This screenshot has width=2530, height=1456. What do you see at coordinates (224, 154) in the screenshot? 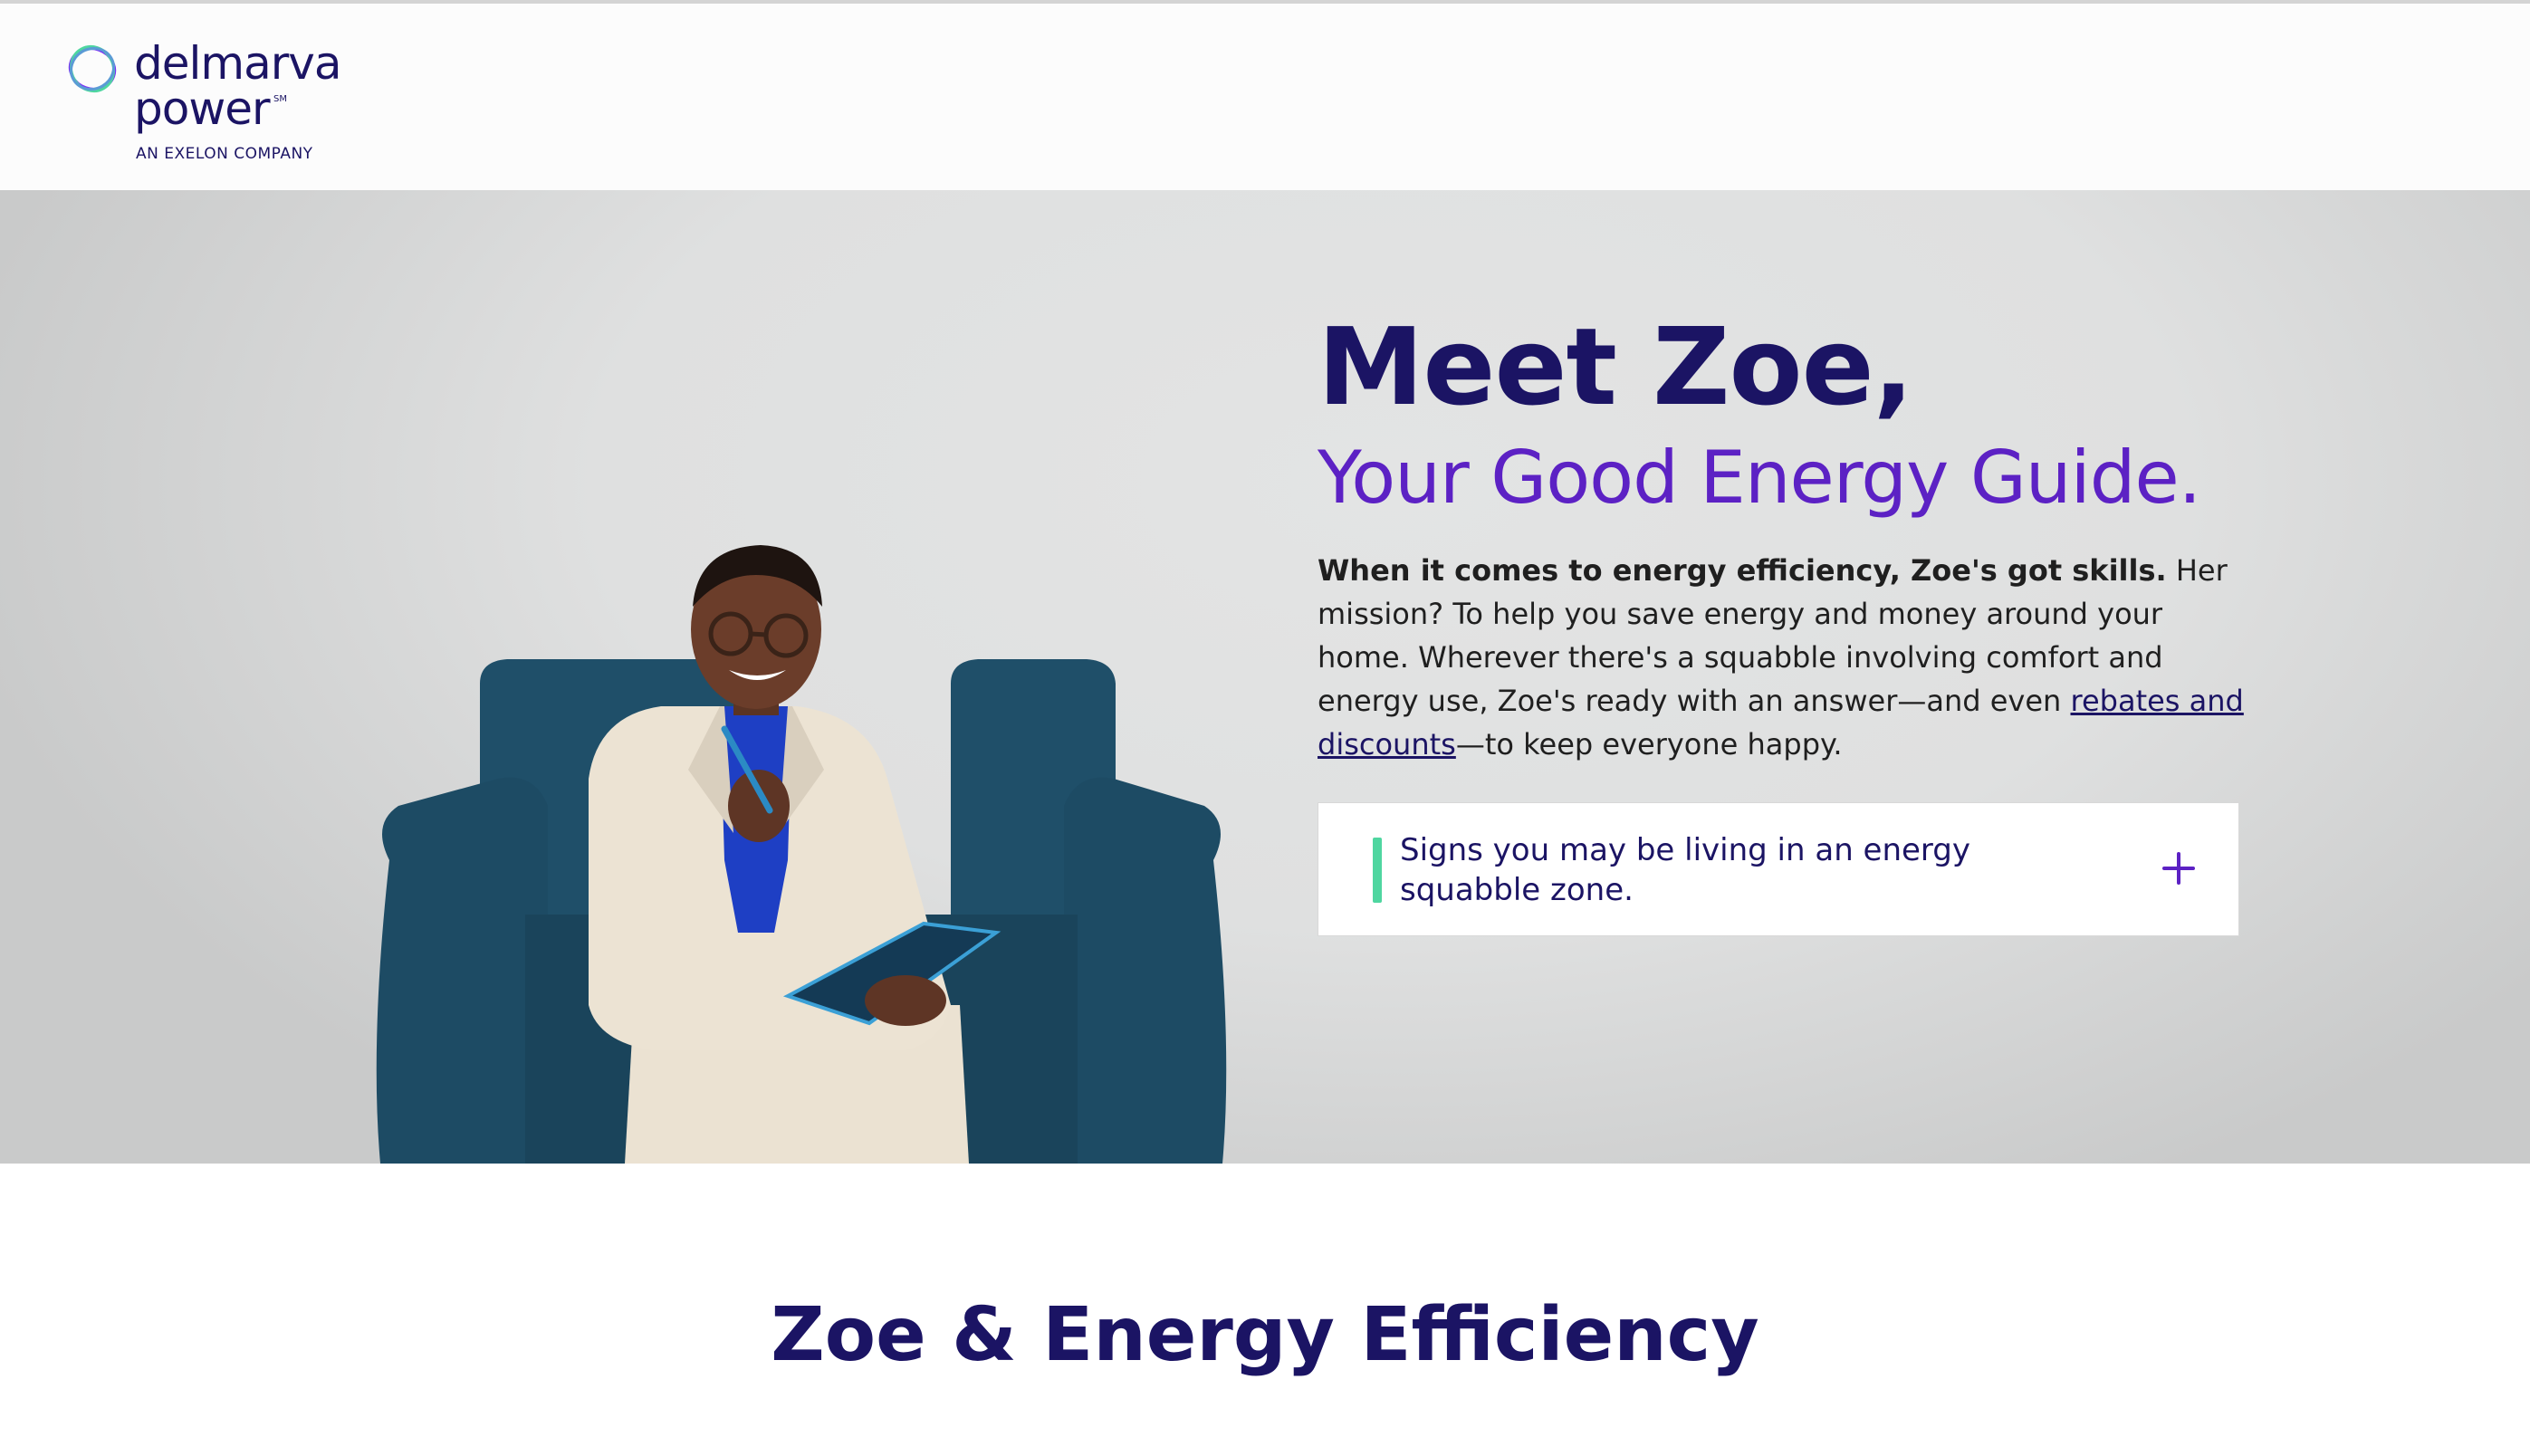
I see `logo-tagline: AN EXELON COMPANY` at bounding box center [224, 154].